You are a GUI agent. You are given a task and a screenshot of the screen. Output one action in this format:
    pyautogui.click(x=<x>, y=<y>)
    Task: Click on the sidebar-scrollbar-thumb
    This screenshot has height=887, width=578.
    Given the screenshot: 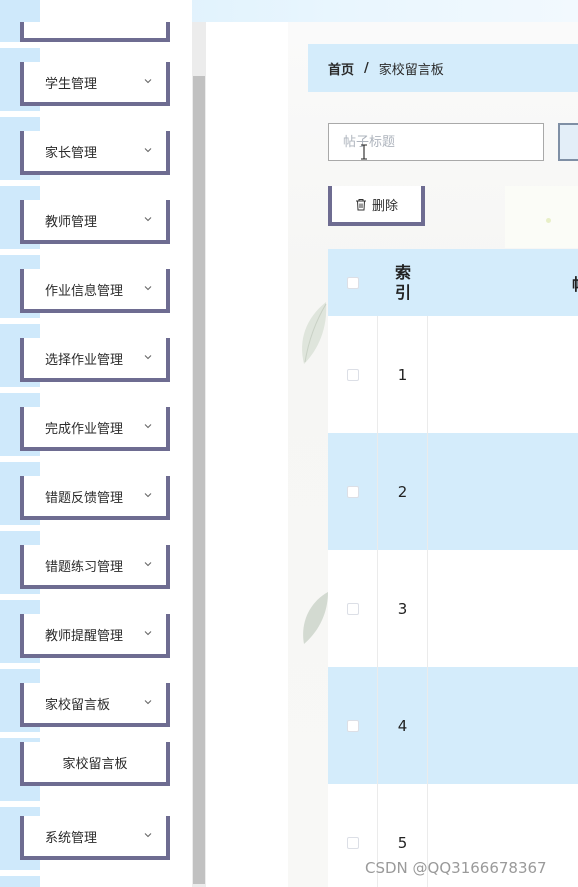 What is the action you would take?
    pyautogui.click(x=199, y=480)
    